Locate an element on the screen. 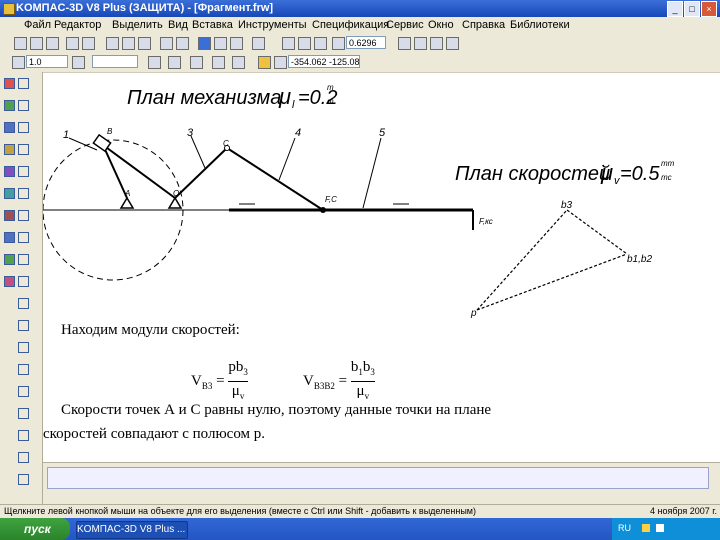 The width and height of the screenshot is (720, 540). notation-icon is located at coordinates (9, 127).